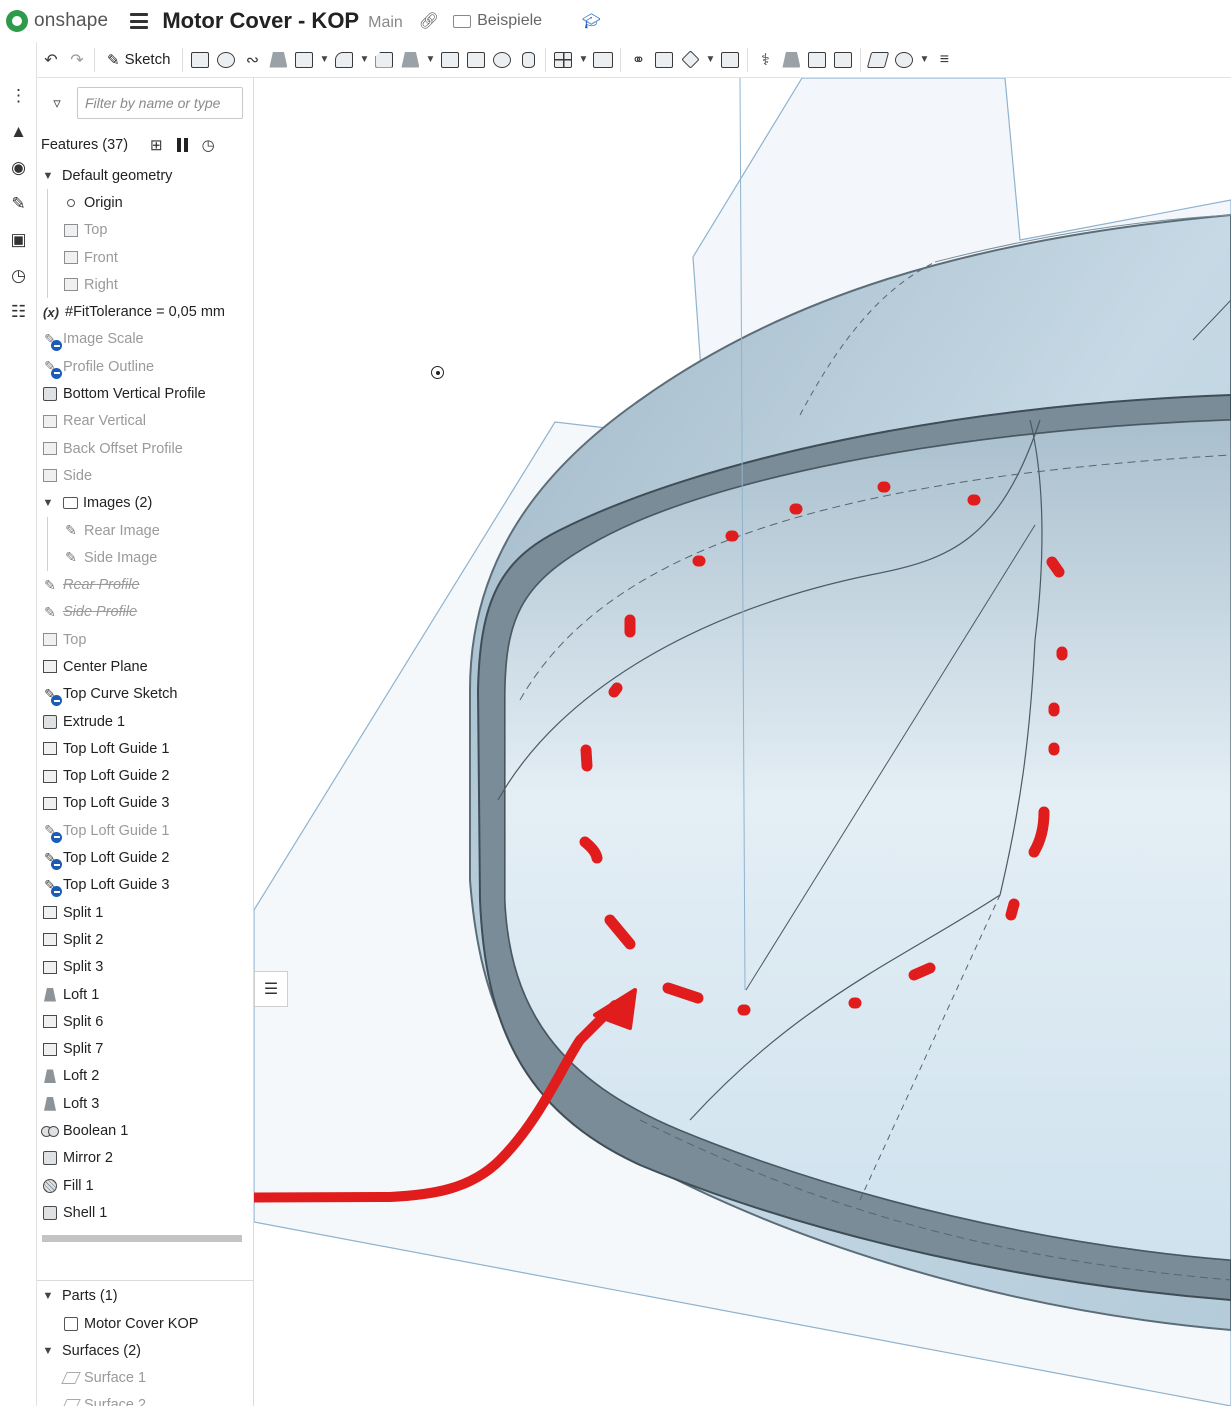 This screenshot has height=1406, width=1231. I want to click on tree-item-mirror-2: Mirror 2, so click(145, 1158).